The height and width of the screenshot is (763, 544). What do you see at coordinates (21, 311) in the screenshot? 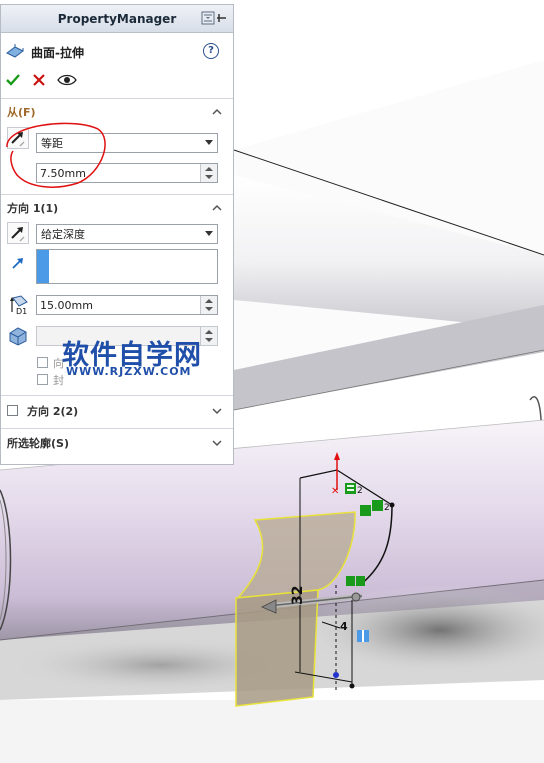
I see `svg-text: D1` at bounding box center [21, 311].